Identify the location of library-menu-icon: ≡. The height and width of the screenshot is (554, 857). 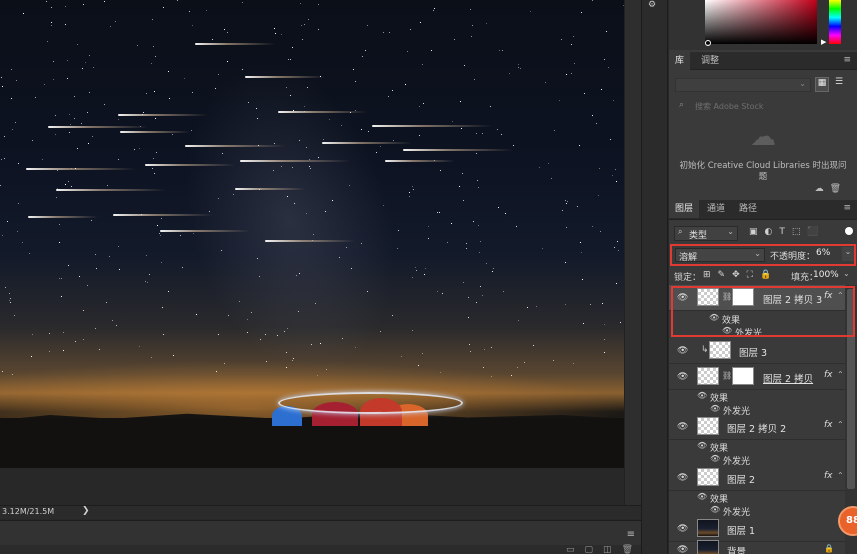
(847, 60).